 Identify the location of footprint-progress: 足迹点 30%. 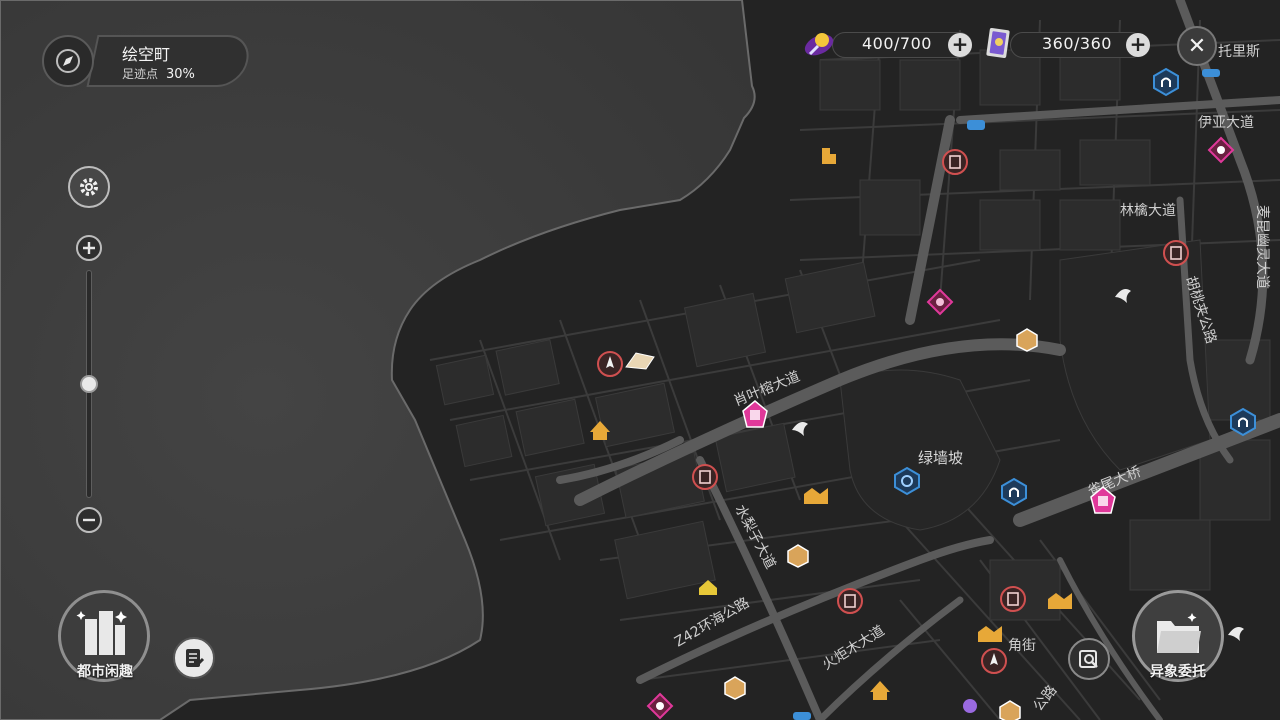
(158, 73).